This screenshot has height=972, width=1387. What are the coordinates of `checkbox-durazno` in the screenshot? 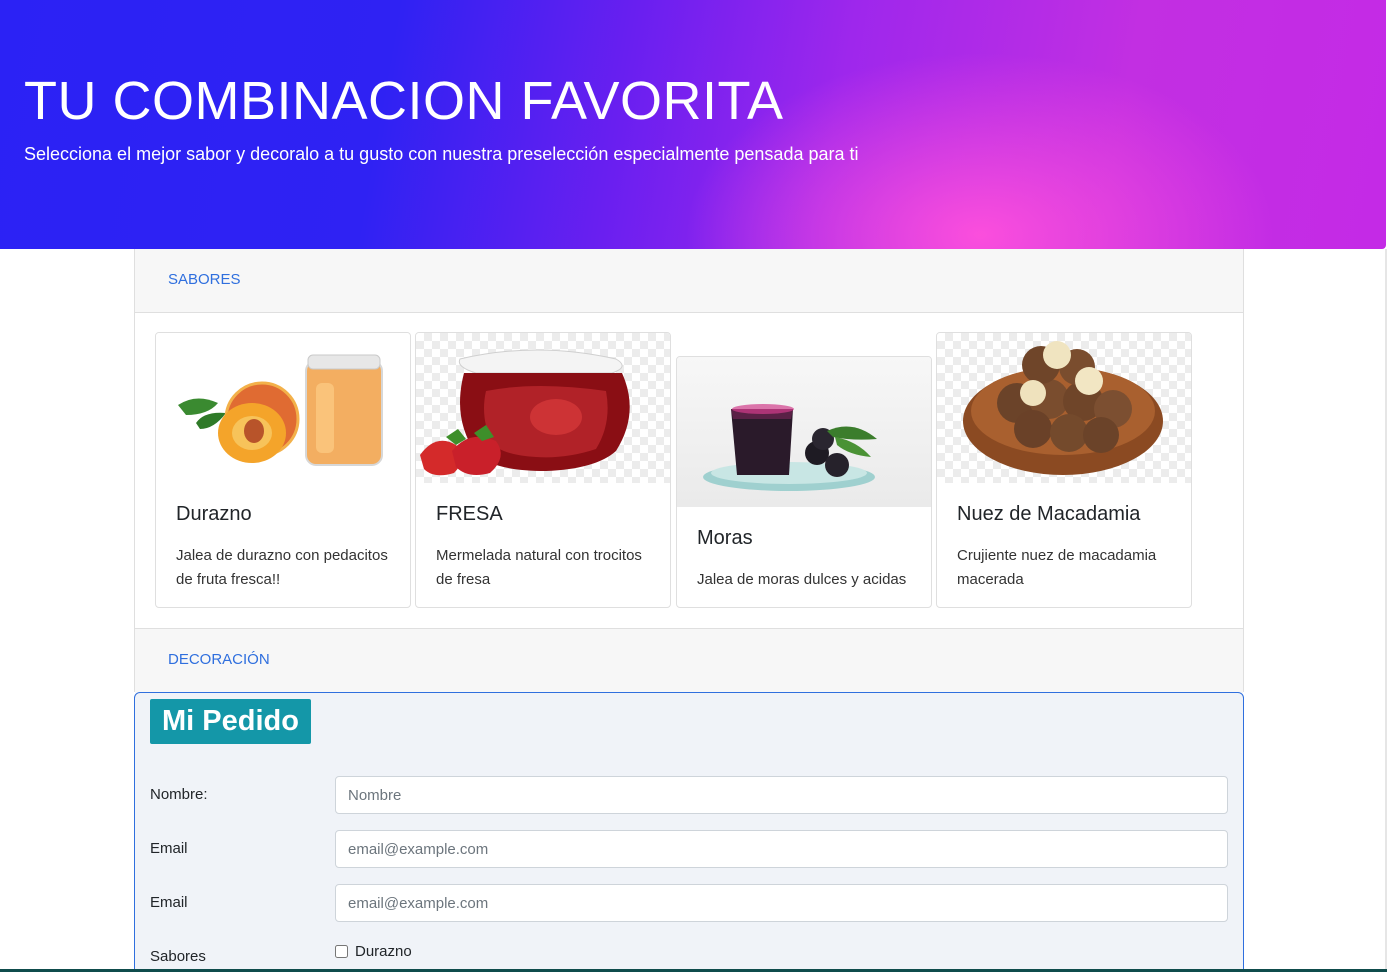 It's located at (341, 951).